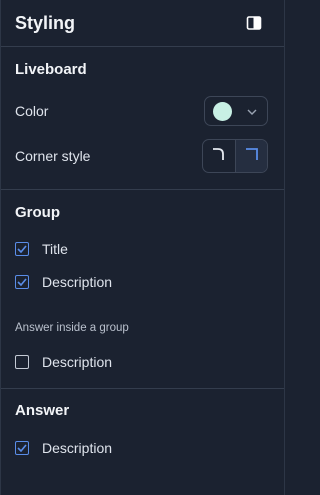 The height and width of the screenshot is (495, 320). What do you see at coordinates (142, 448) in the screenshot?
I see `answer-description-checkbox-row: Description` at bounding box center [142, 448].